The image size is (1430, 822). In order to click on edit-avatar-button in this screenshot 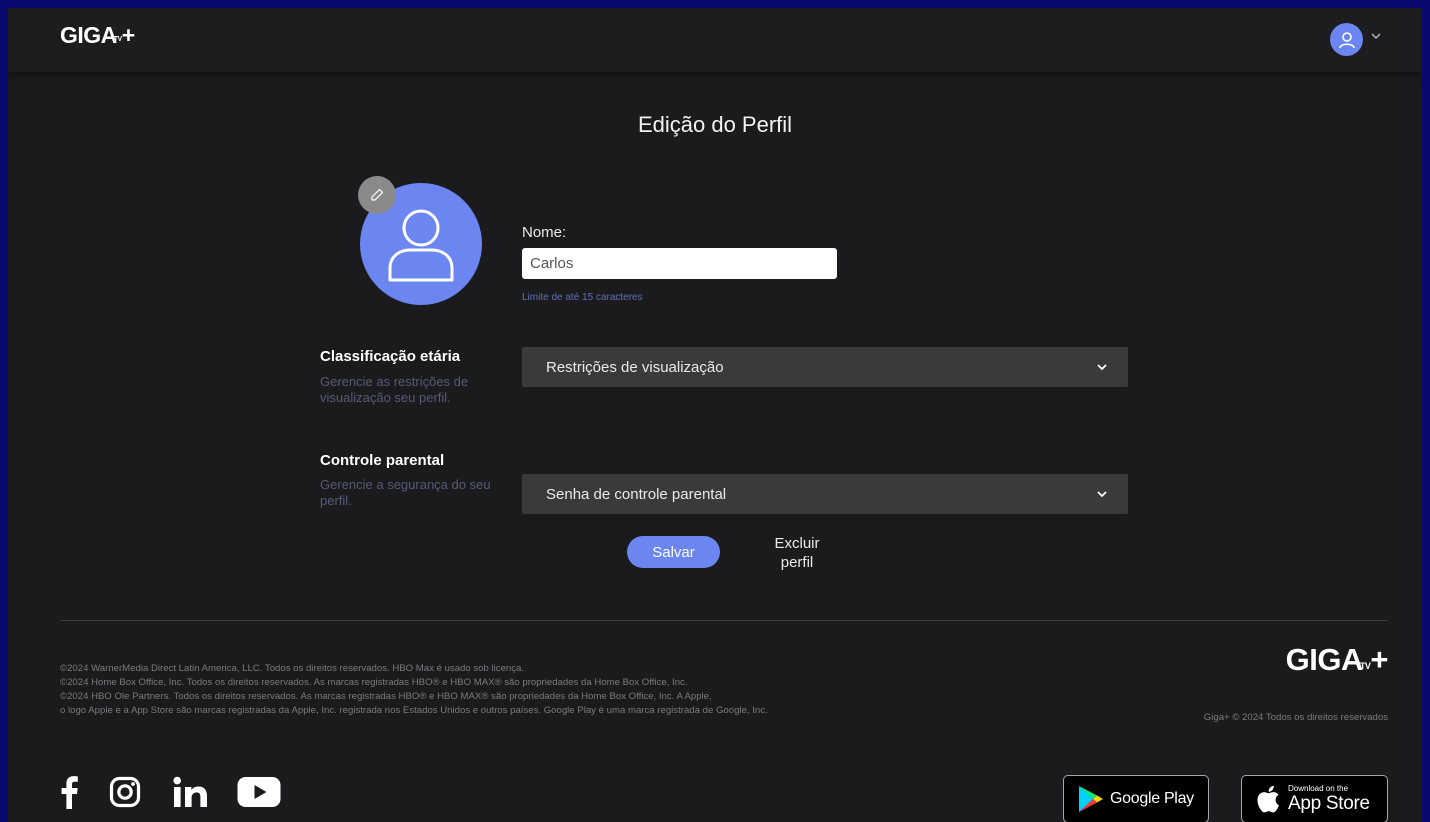, I will do `click(377, 195)`.